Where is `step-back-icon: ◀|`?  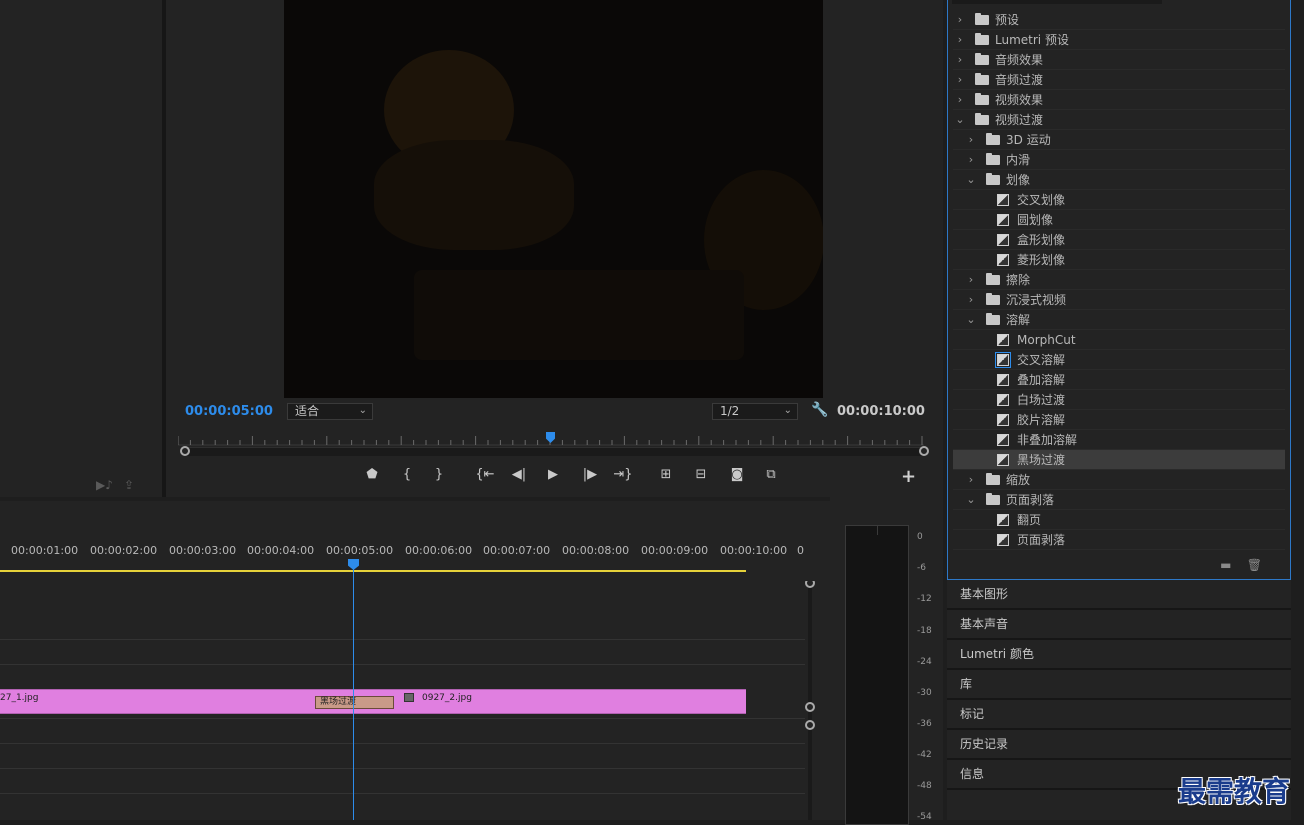
step-back-icon: ◀| is located at coordinates (519, 475).